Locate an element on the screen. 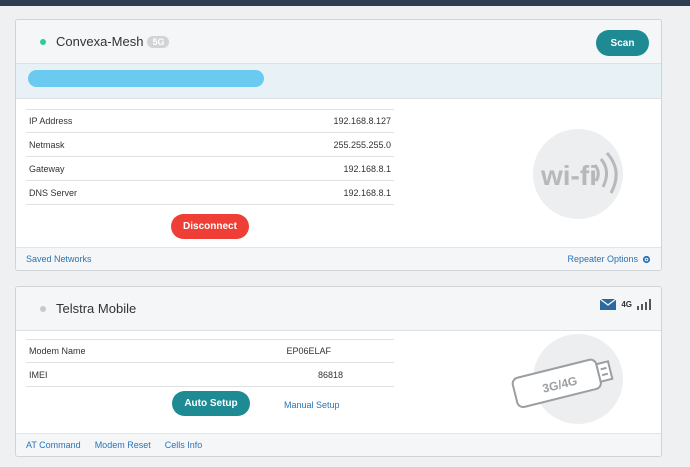  saved-networks-link: Saved Networks is located at coordinates (59, 259).